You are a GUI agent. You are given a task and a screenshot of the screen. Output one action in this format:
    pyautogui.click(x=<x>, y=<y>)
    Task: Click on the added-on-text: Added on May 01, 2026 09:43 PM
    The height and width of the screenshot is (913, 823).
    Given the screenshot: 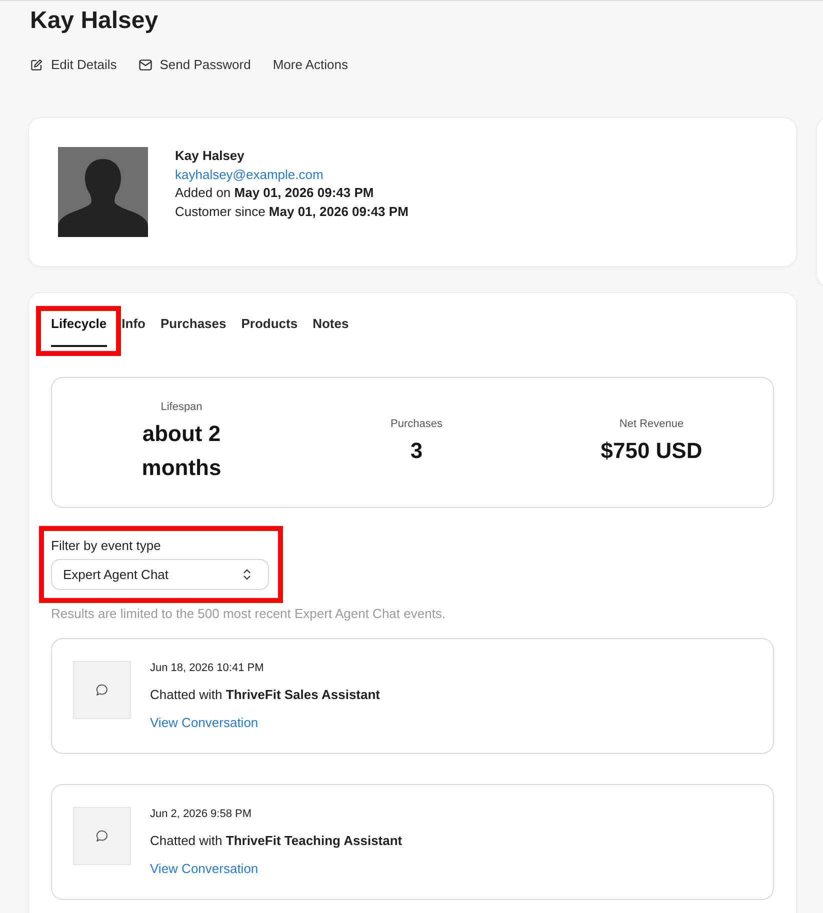 What is the action you would take?
    pyautogui.click(x=274, y=193)
    